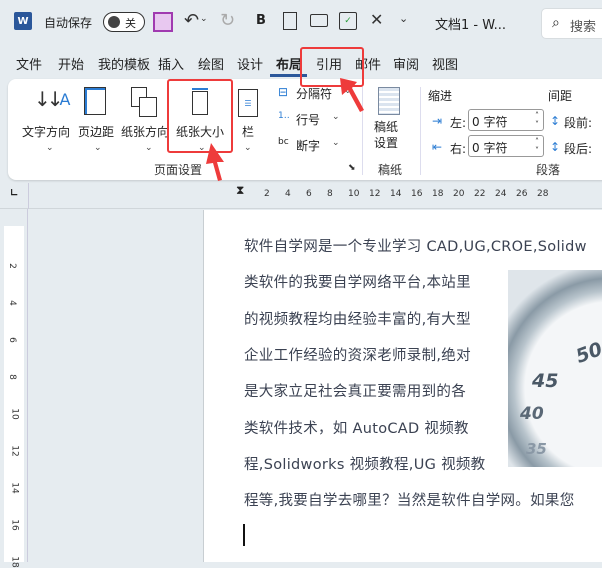  What do you see at coordinates (285, 129) in the screenshot?
I see `annotation-arrows` at bounding box center [285, 129].